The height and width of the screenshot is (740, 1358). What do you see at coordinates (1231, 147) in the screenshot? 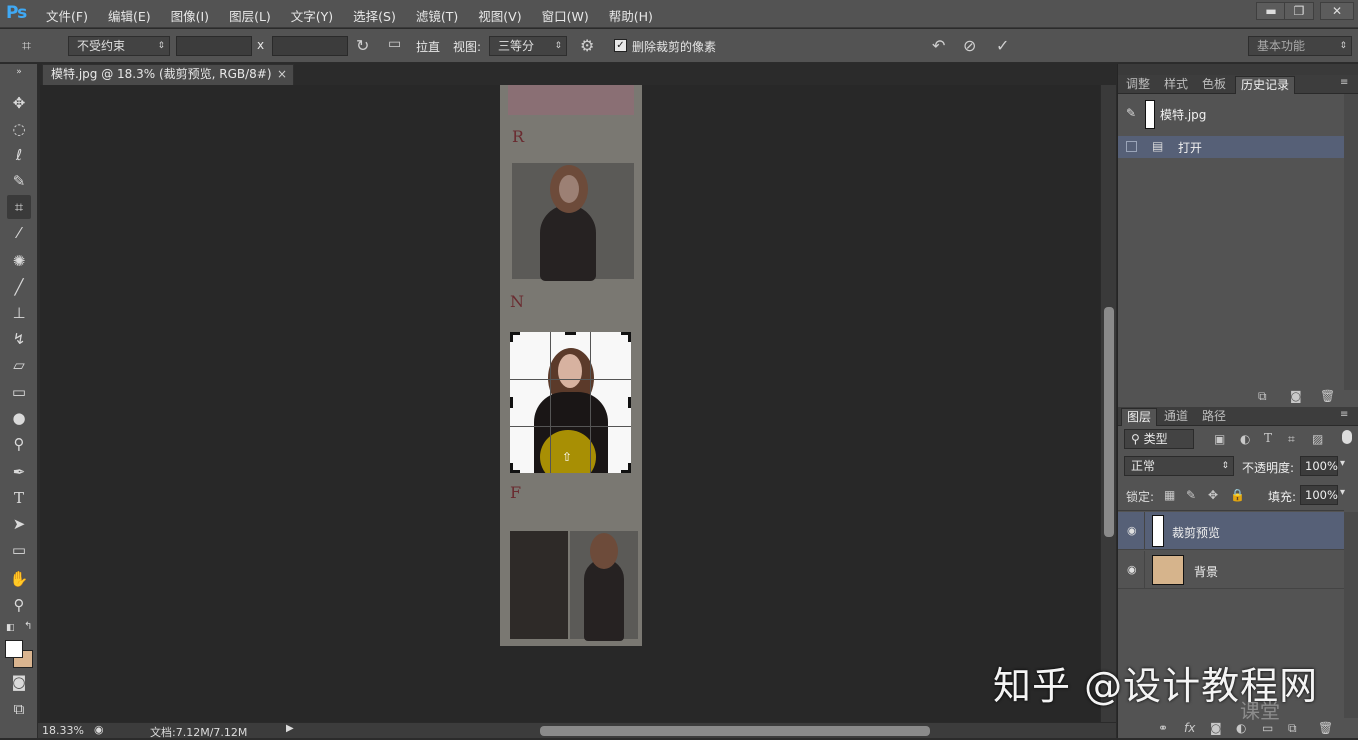
I see `history-state: ▤ 打开` at bounding box center [1231, 147].